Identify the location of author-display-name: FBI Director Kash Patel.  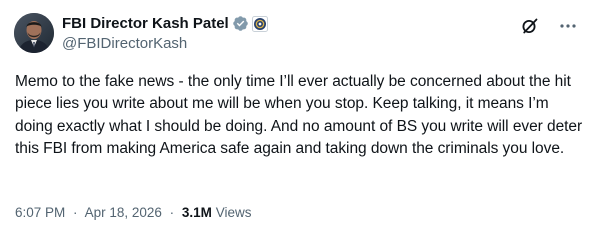
(145, 23).